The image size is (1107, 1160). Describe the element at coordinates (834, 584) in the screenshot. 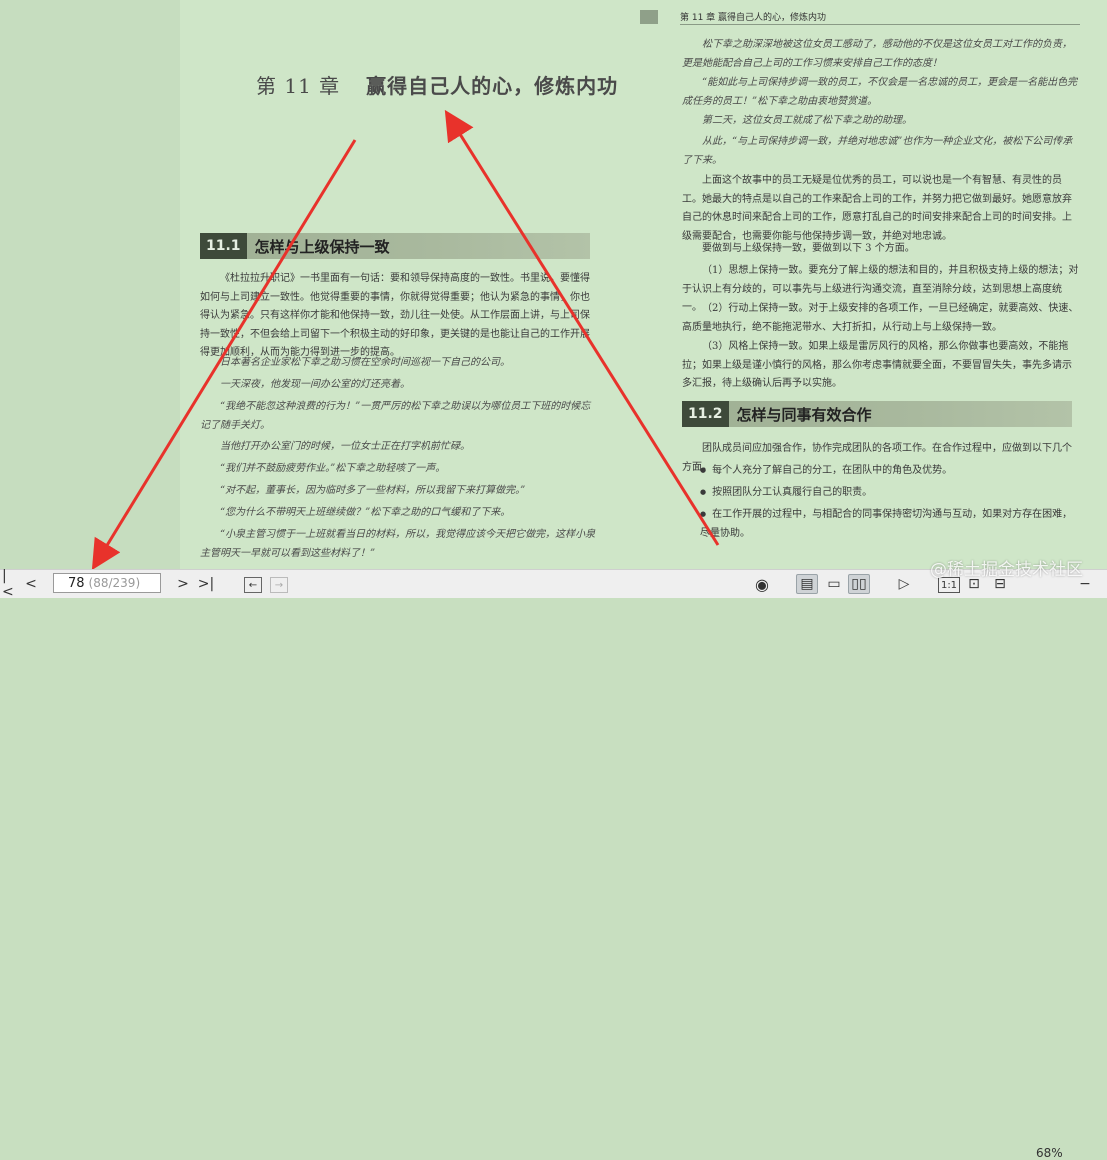

I see `page-icon: ▭` at that location.